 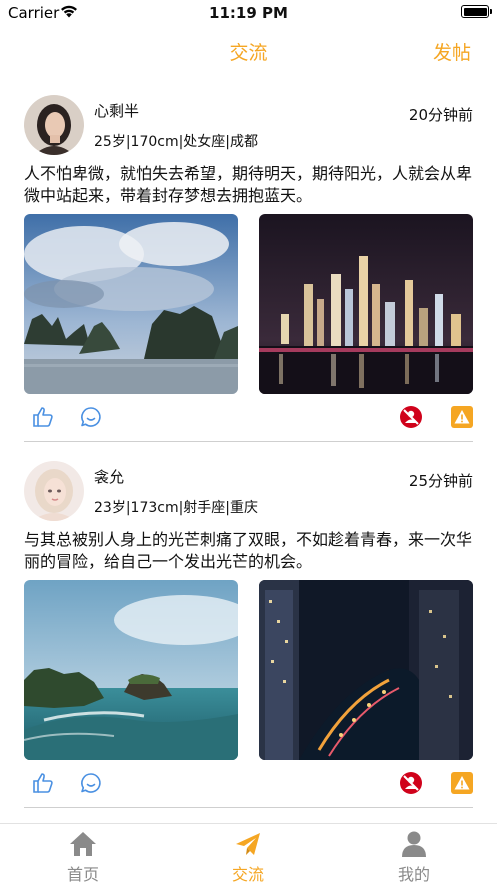 I want to click on tab-mine: 我的, so click(x=414, y=853).